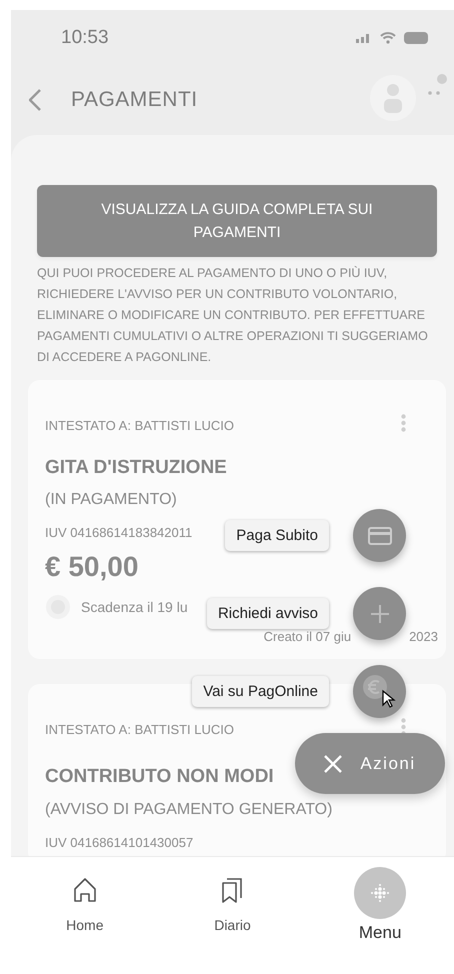  Describe the element at coordinates (84, 890) in the screenshot. I see `home-icon` at that location.